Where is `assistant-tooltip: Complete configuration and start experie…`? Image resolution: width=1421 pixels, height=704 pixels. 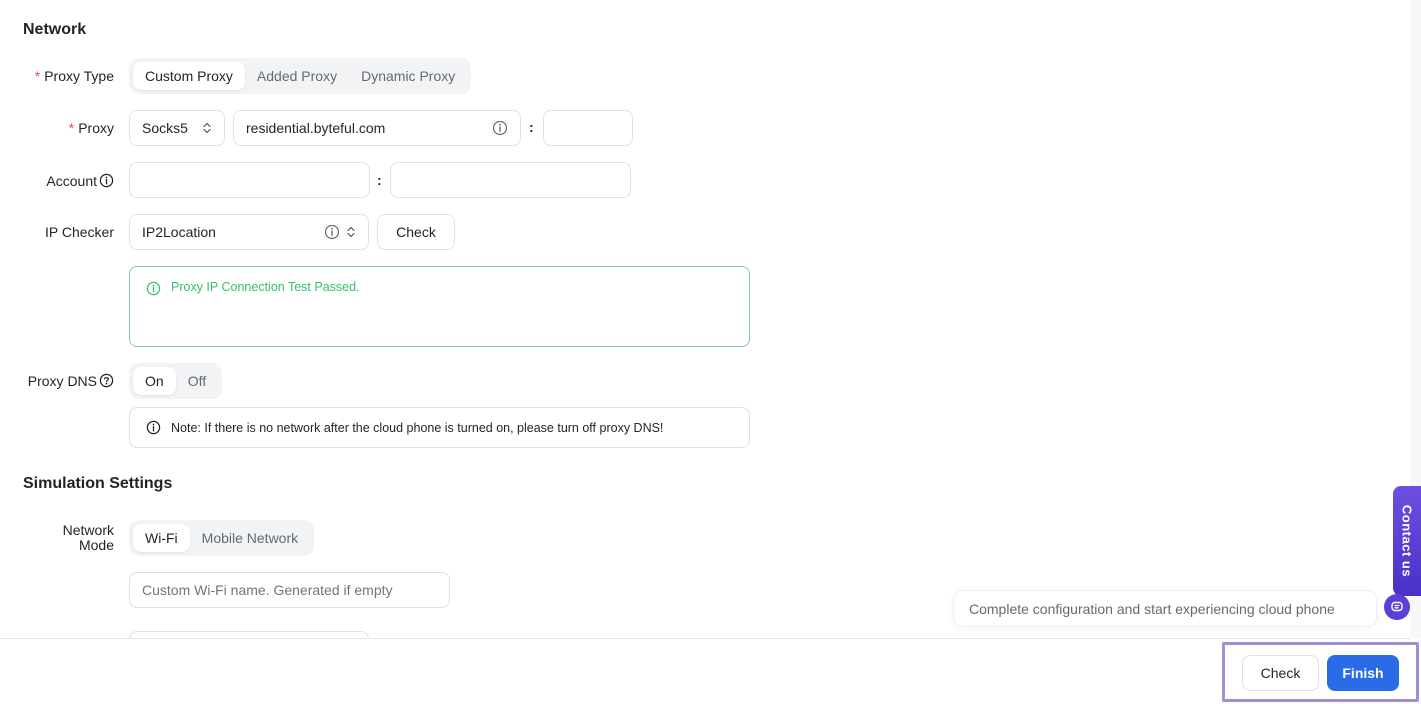 assistant-tooltip: Complete configuration and start experie… is located at coordinates (1165, 608).